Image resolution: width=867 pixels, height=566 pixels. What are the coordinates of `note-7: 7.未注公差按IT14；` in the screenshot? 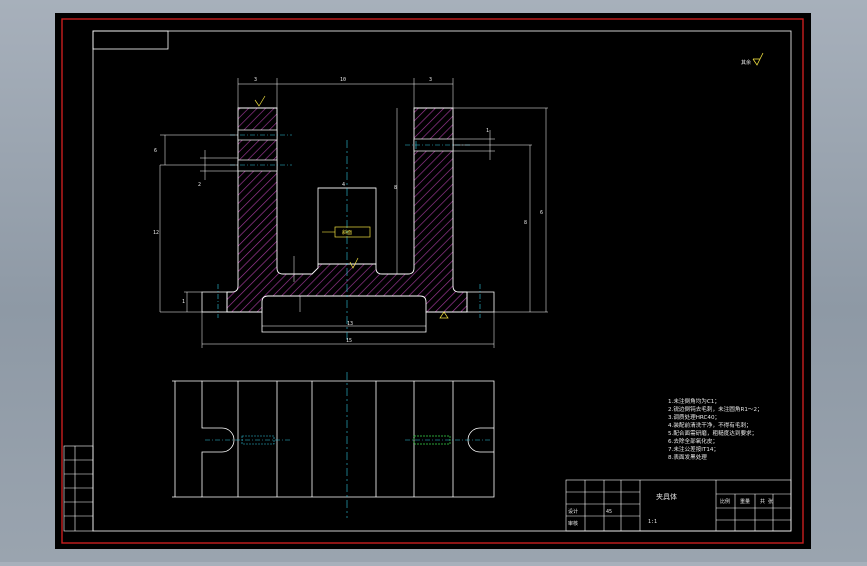 It's located at (693, 449).